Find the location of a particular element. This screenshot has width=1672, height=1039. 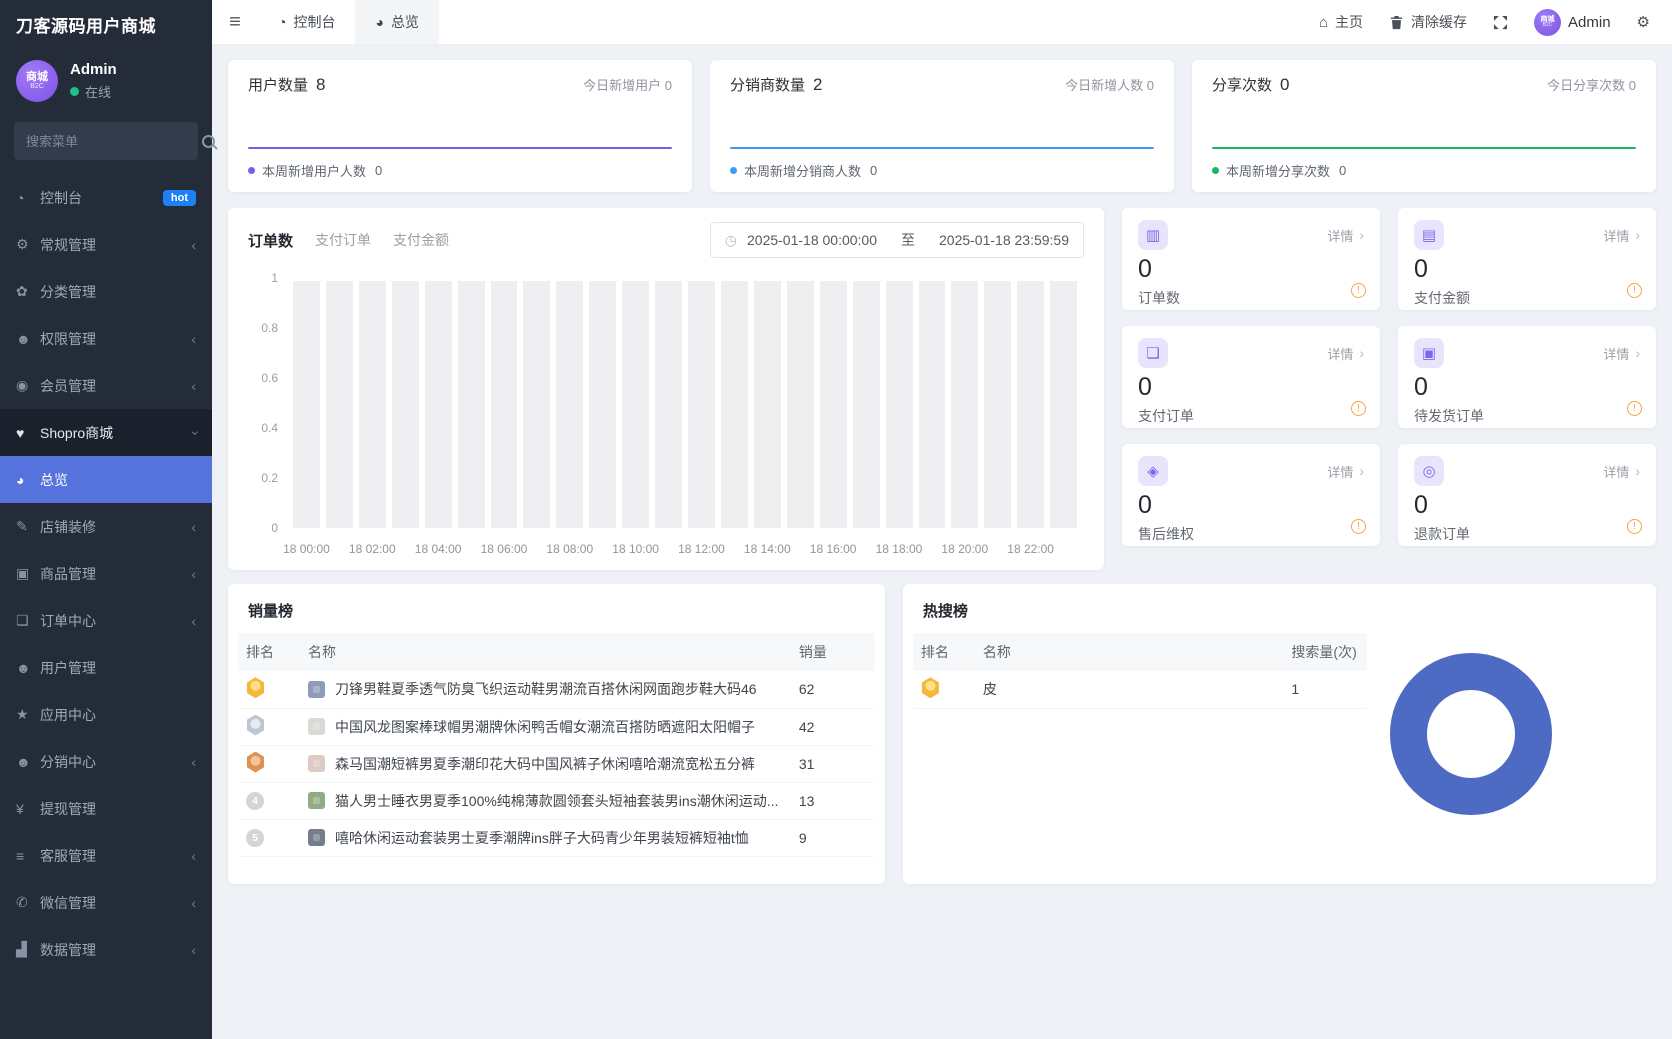

search-input is located at coordinates (114, 141).